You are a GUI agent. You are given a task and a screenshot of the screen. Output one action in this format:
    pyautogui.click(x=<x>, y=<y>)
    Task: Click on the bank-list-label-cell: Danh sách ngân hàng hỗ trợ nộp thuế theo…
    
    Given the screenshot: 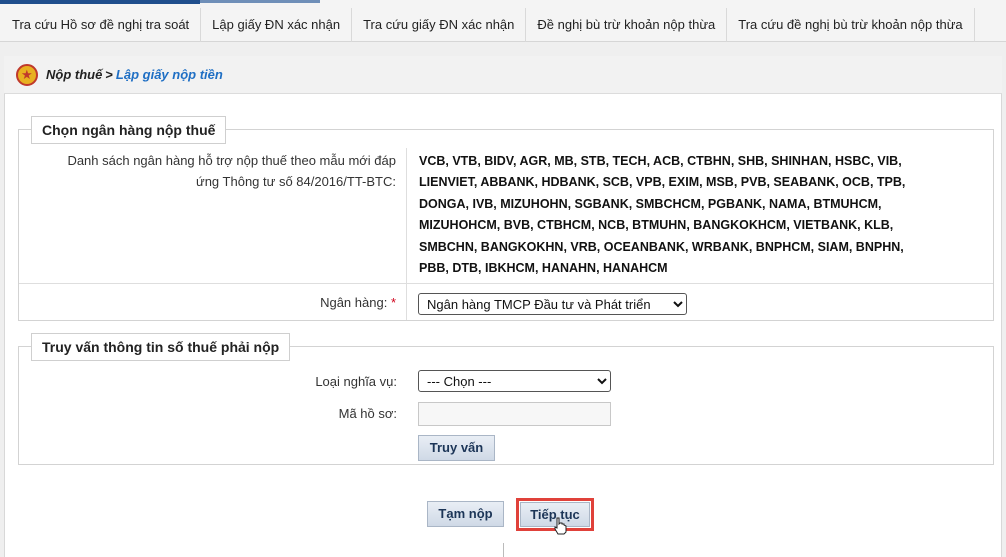 What is the action you would take?
    pyautogui.click(x=213, y=215)
    